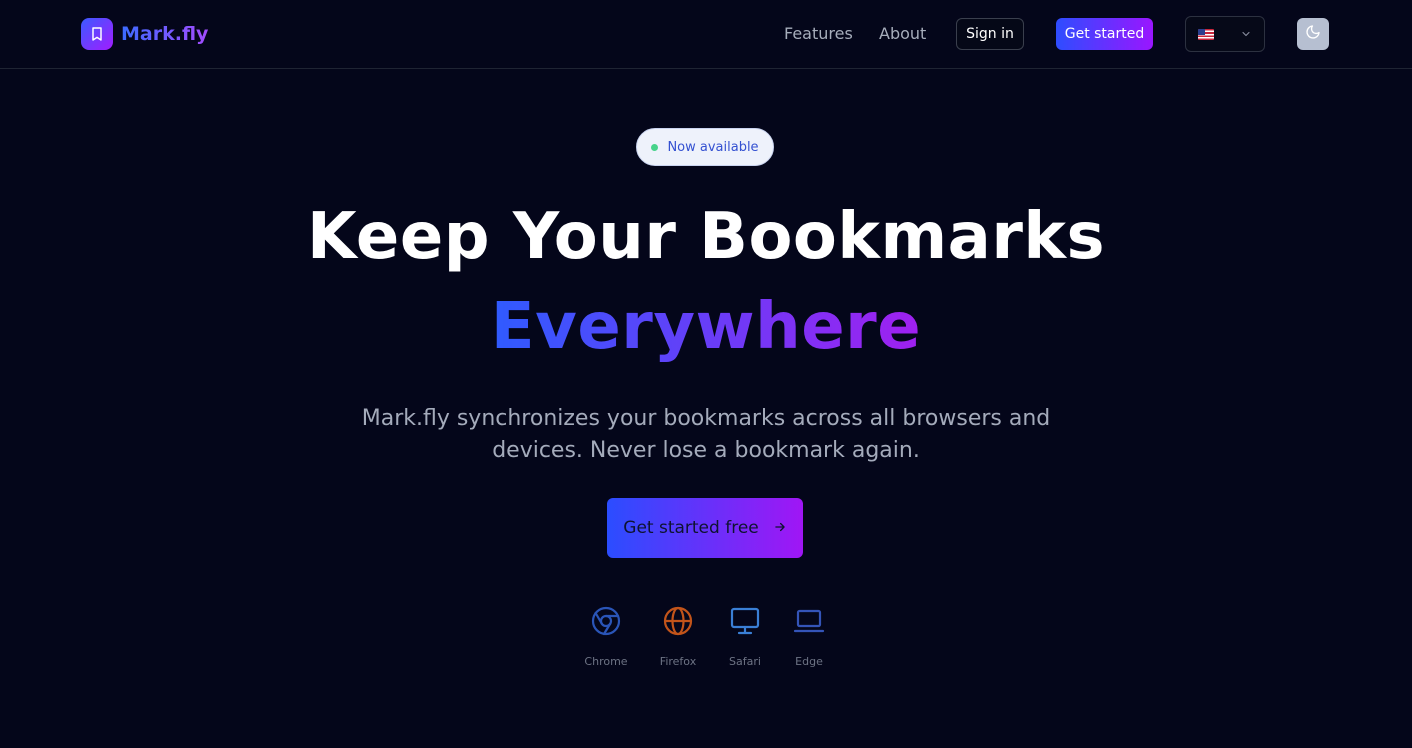 The image size is (1412, 748). I want to click on nav-link-about: About, so click(902, 33).